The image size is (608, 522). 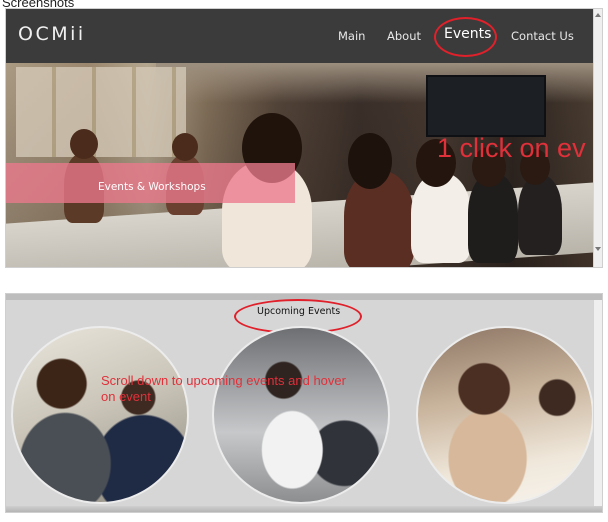 What do you see at coordinates (404, 36) in the screenshot?
I see `nav-about-link: About` at bounding box center [404, 36].